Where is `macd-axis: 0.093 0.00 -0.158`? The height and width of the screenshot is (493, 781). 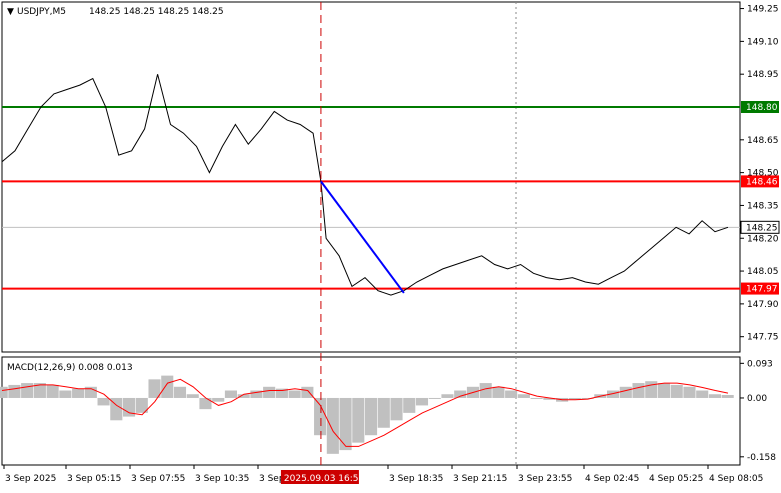 macd-axis: 0.093 0.00 -0.158 is located at coordinates (758, 411).